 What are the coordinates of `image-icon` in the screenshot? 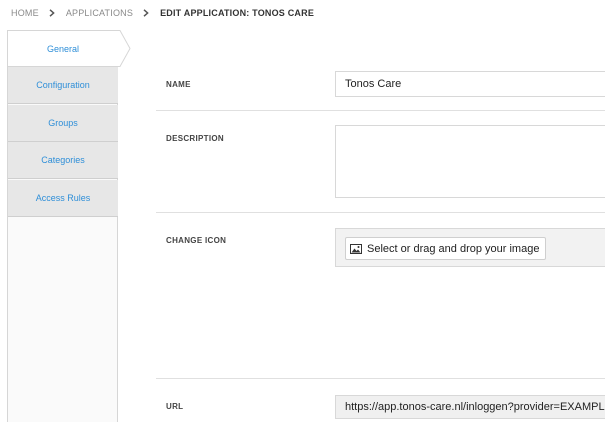 It's located at (356, 248).